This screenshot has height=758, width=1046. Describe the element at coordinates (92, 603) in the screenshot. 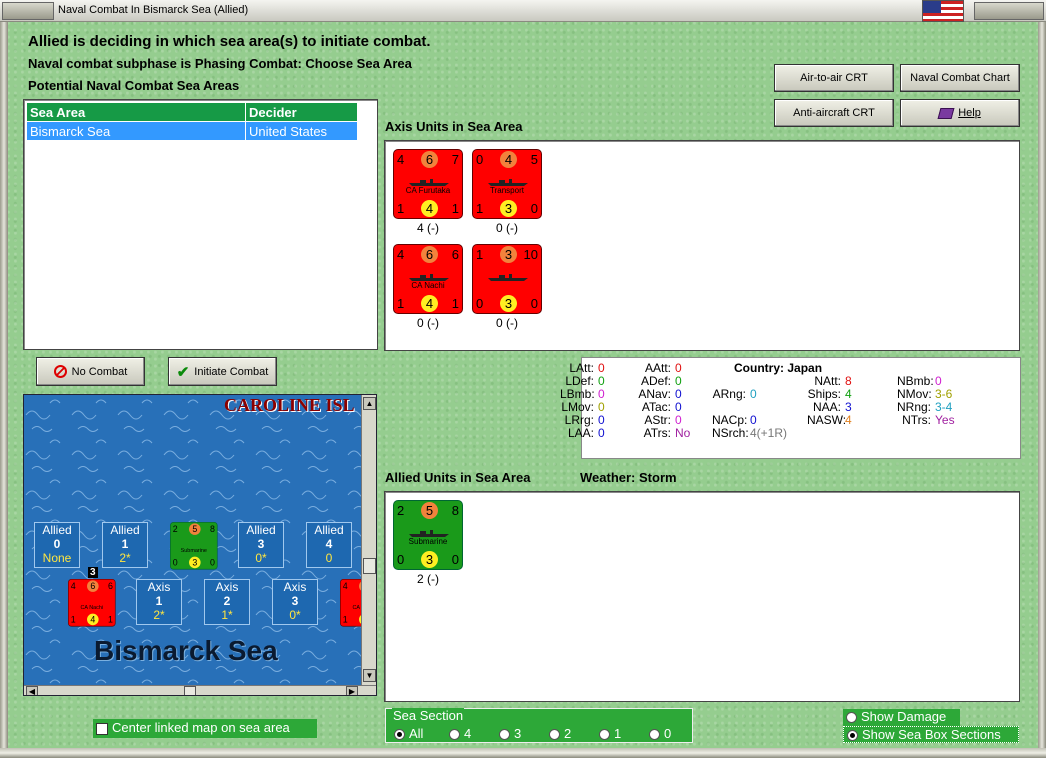

I see `map-unit-counter: 466141CA Nachi` at that location.